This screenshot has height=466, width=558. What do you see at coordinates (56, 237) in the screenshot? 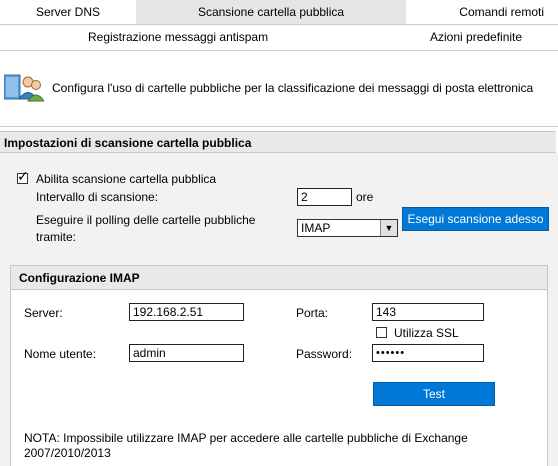
I see `polling-label-line2: tramite:` at bounding box center [56, 237].